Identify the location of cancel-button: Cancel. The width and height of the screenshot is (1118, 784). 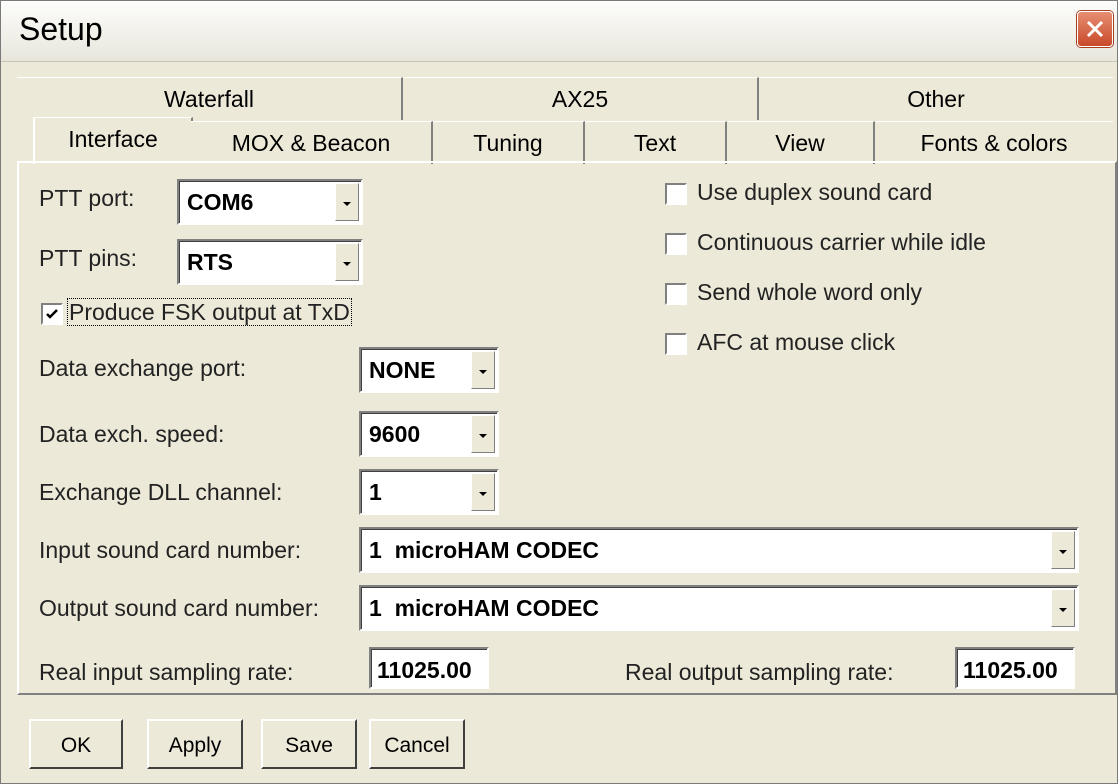
(417, 744).